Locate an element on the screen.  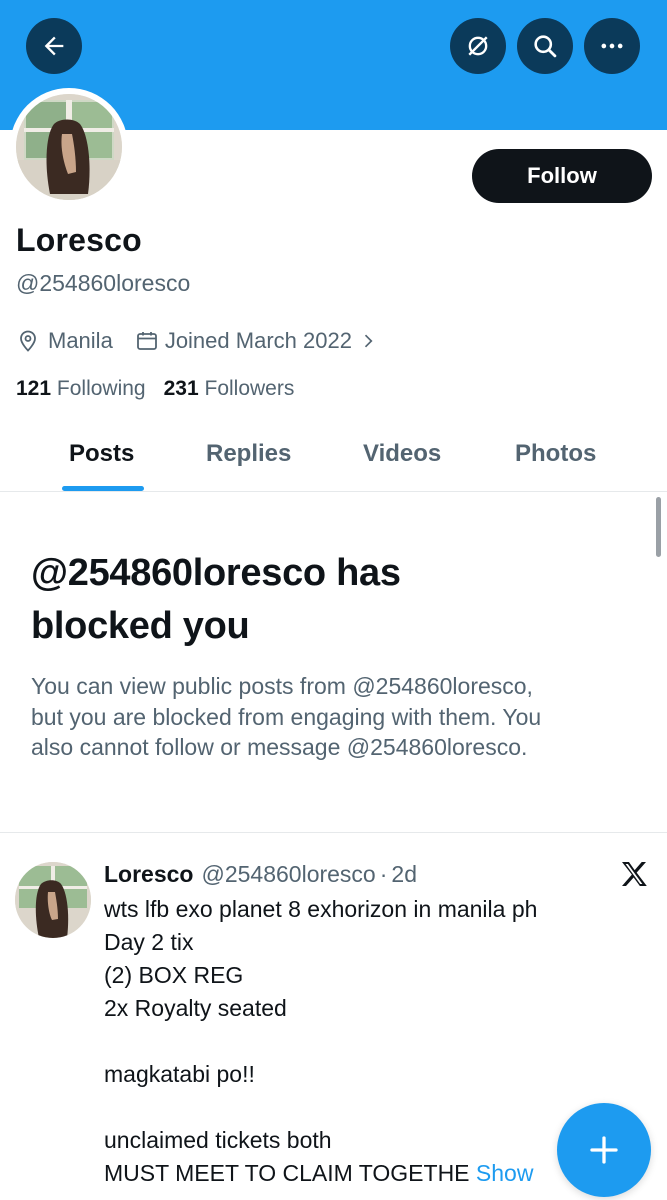
divider is located at coordinates (333, 832).